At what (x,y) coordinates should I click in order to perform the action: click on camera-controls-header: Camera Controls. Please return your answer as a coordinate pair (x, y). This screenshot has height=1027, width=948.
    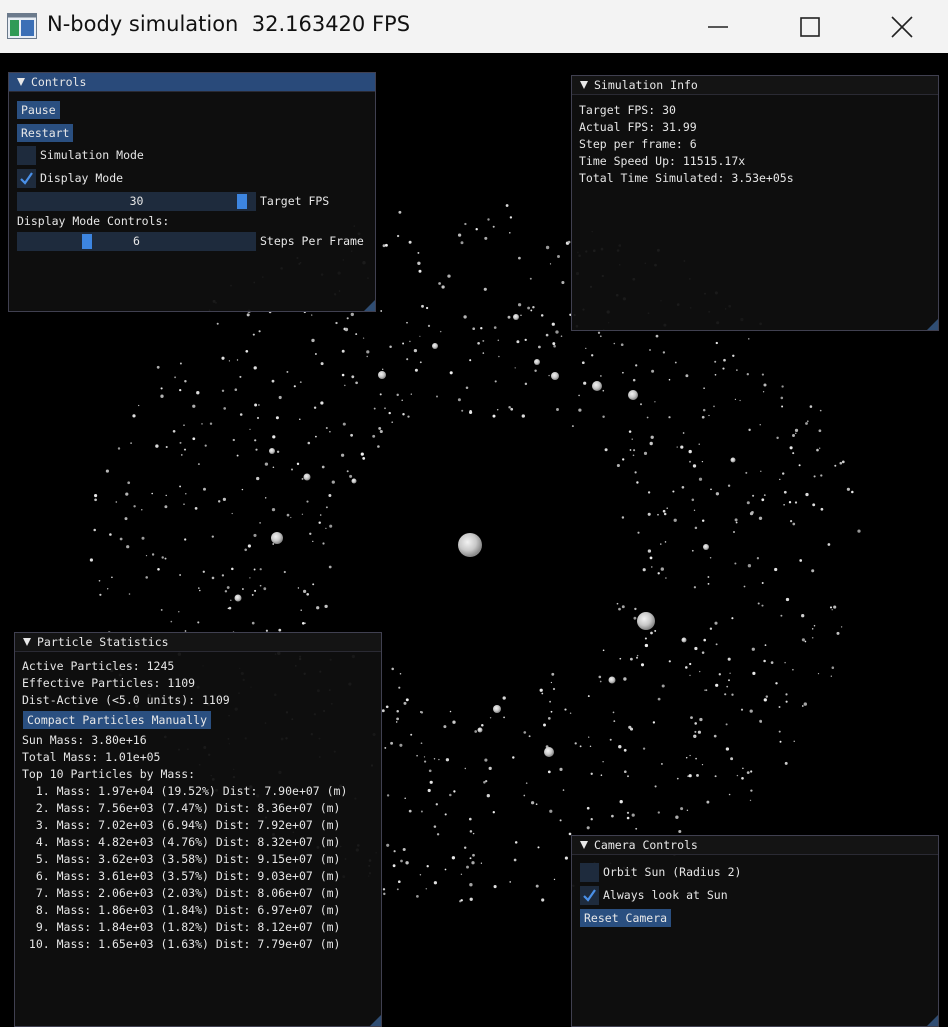
    Looking at the image, I should click on (755, 845).